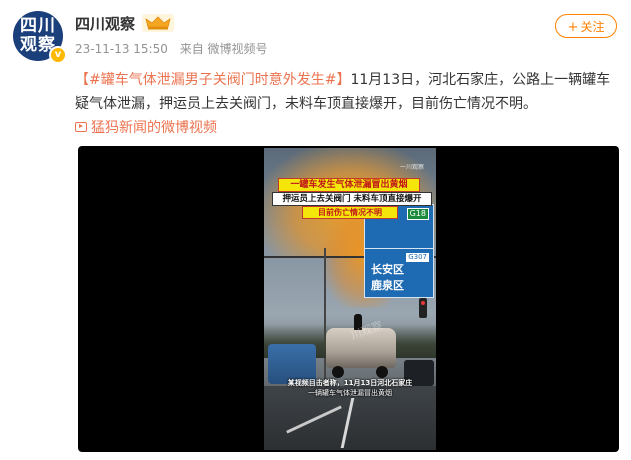 The image size is (631, 460). Describe the element at coordinates (158, 23) in the screenshot. I see `crown-icon` at that location.